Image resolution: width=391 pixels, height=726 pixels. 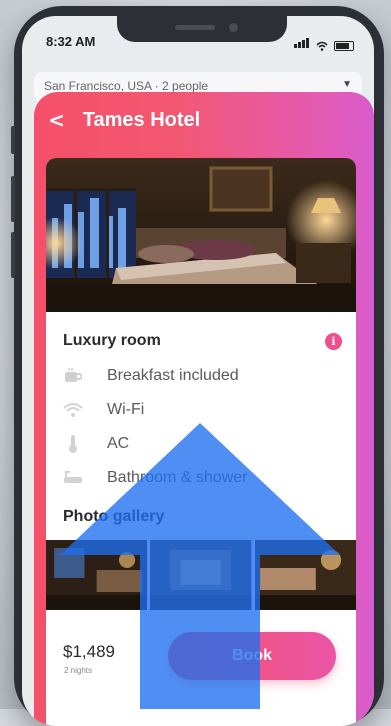 I want to click on speaker, so click(x=195, y=27).